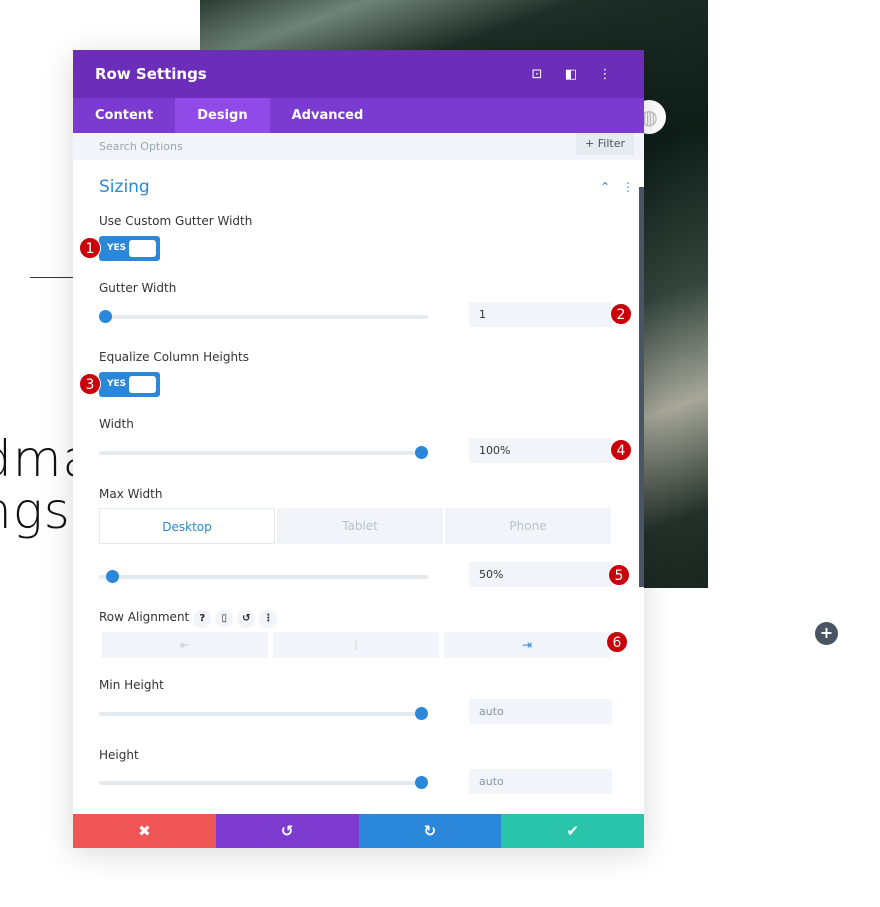  What do you see at coordinates (540, 711) in the screenshot?
I see `min-height-input: auto` at bounding box center [540, 711].